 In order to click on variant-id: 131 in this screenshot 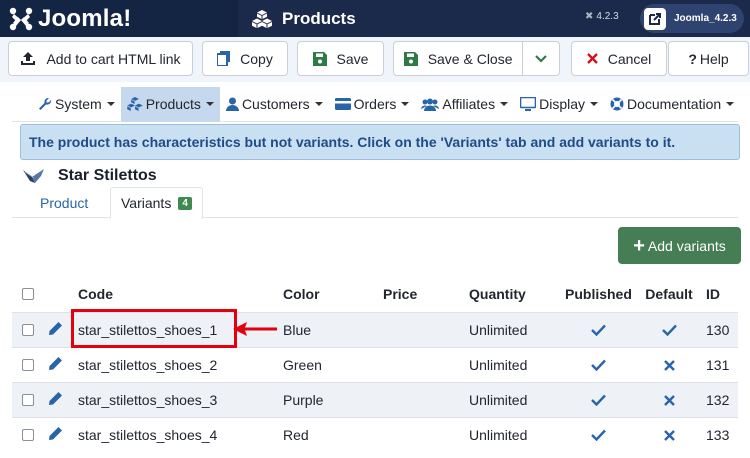, I will do `click(718, 365)`.